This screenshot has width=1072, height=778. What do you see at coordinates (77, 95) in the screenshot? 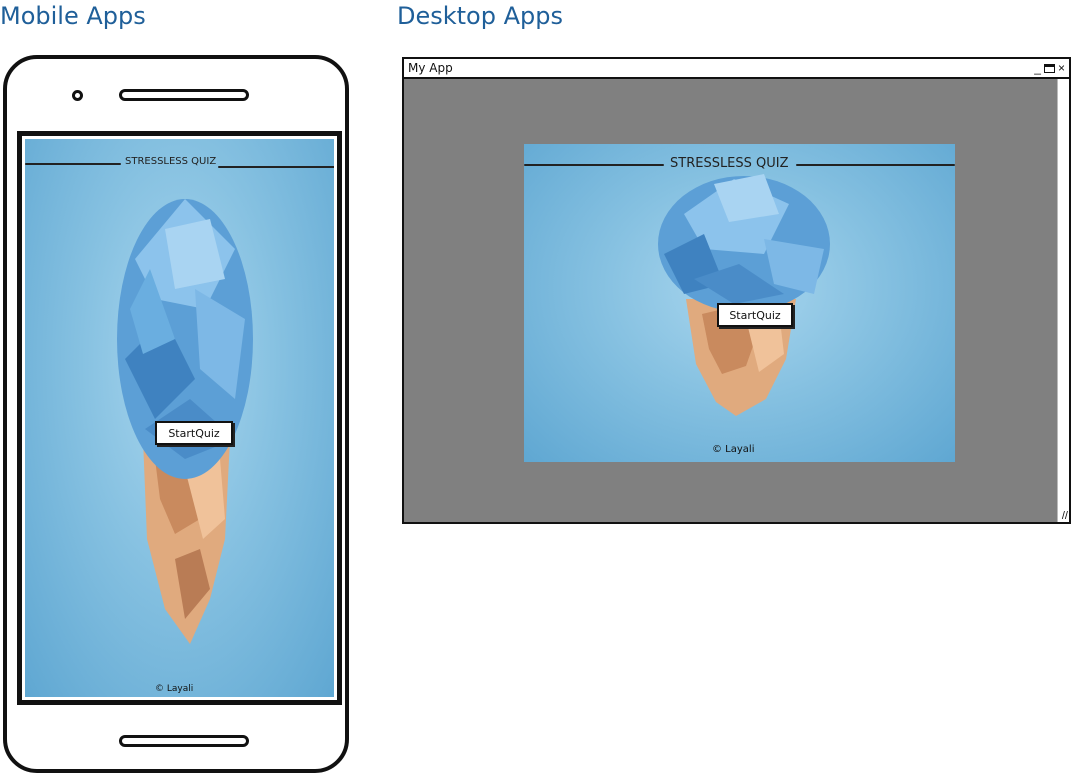
I see `camera-icon` at bounding box center [77, 95].